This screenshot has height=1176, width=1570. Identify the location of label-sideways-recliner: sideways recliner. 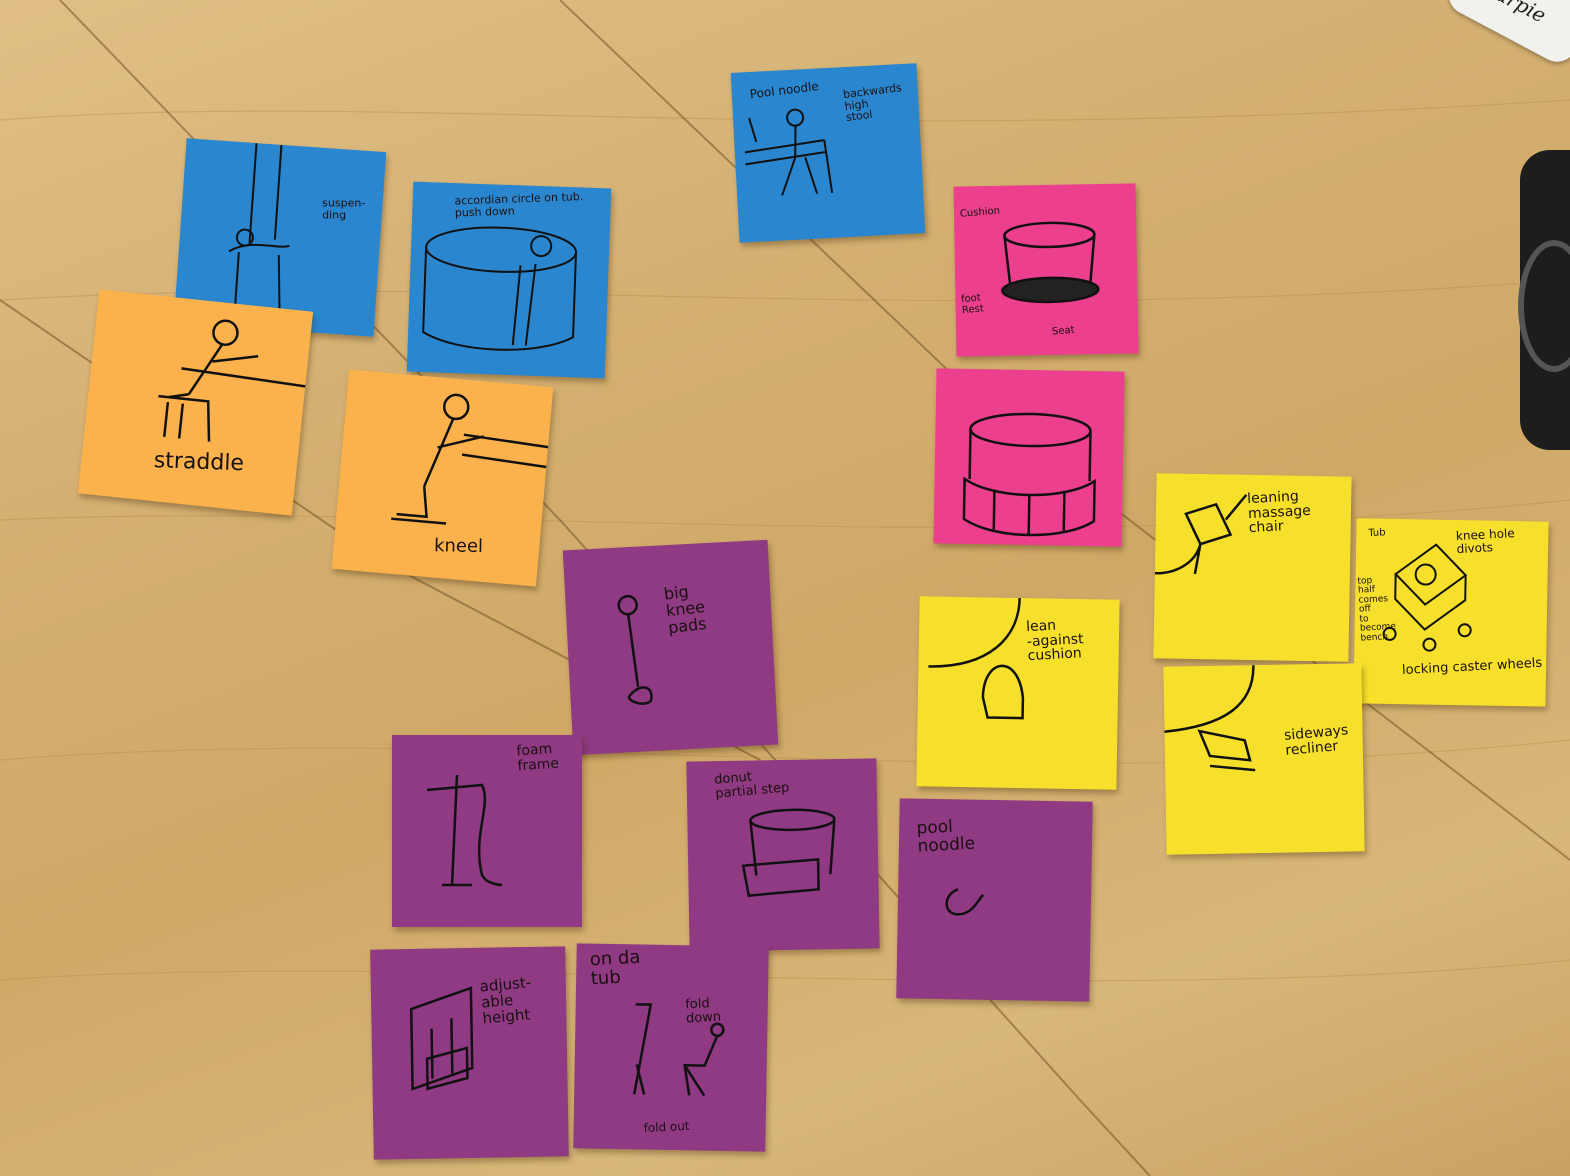
(1316, 740).